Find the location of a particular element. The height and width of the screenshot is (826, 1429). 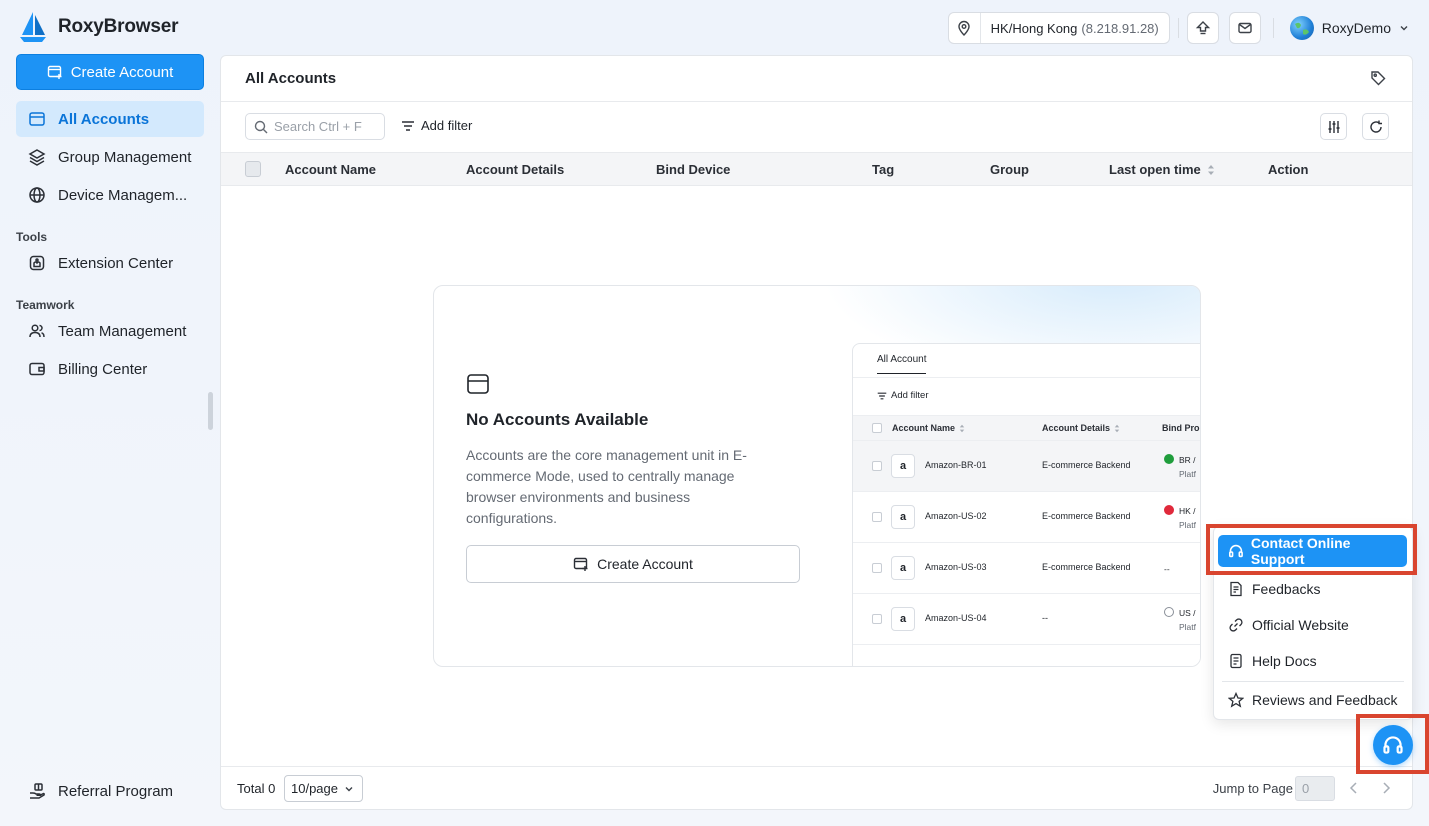

column-header-tag: Tag is located at coordinates (883, 169).